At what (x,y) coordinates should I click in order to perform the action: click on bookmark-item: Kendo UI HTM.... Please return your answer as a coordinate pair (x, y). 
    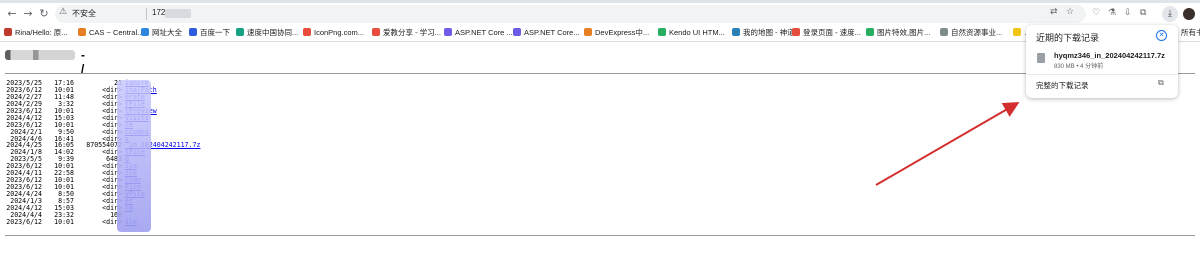
    Looking at the image, I should click on (691, 33).